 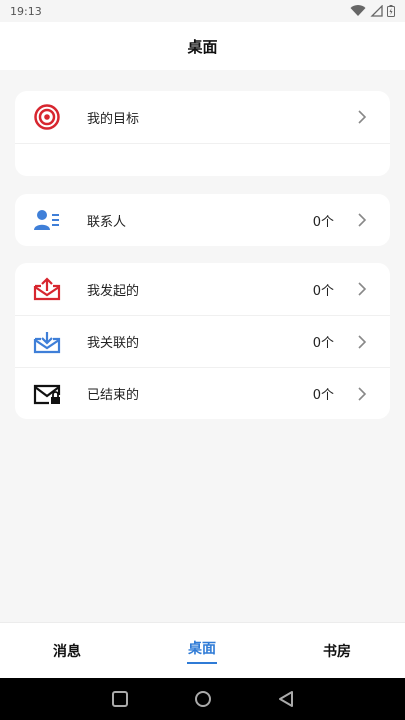 I want to click on page-header: 桌面, so click(x=202, y=46).